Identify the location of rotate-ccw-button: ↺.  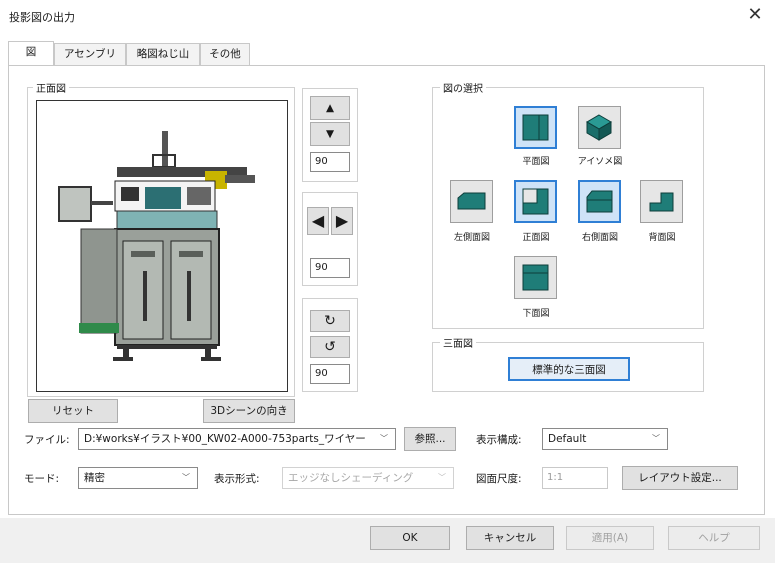
(330, 347).